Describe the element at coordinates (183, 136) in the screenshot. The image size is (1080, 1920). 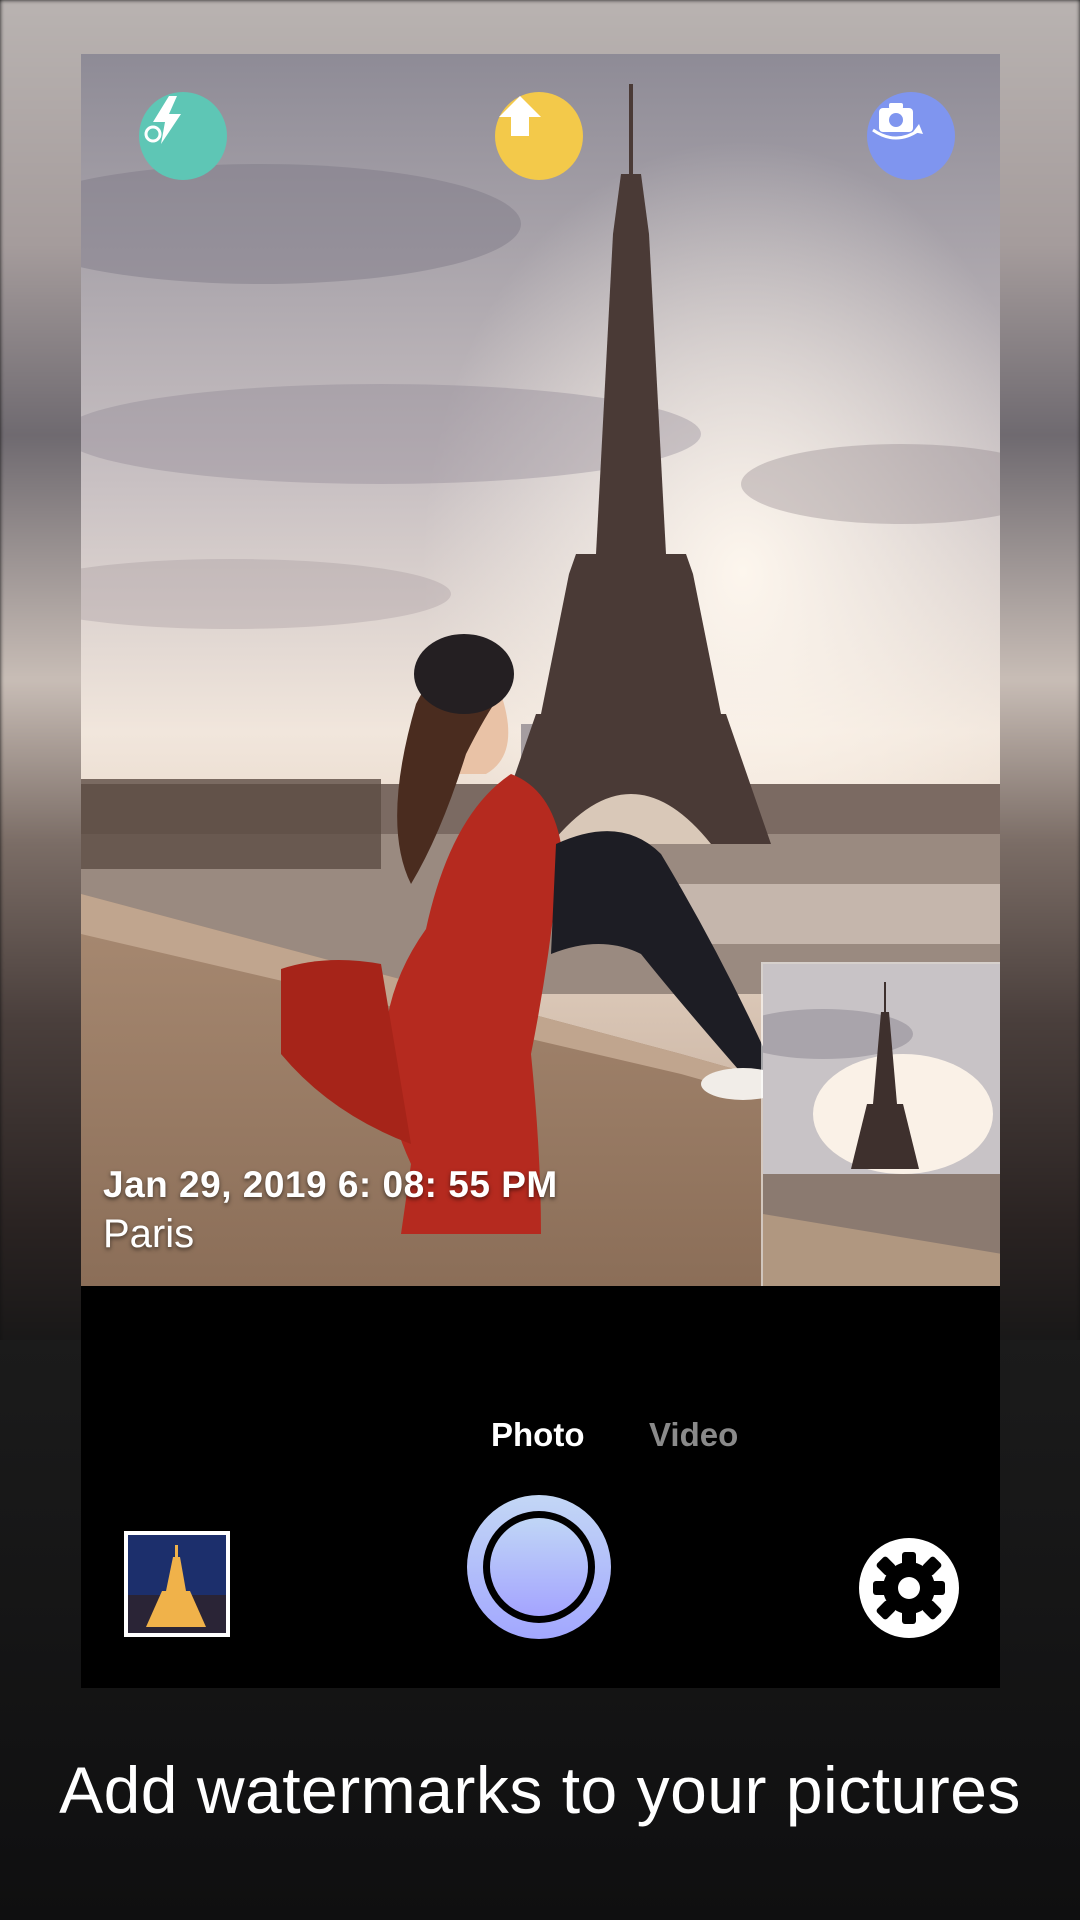
I see `auto-flash-button` at that location.